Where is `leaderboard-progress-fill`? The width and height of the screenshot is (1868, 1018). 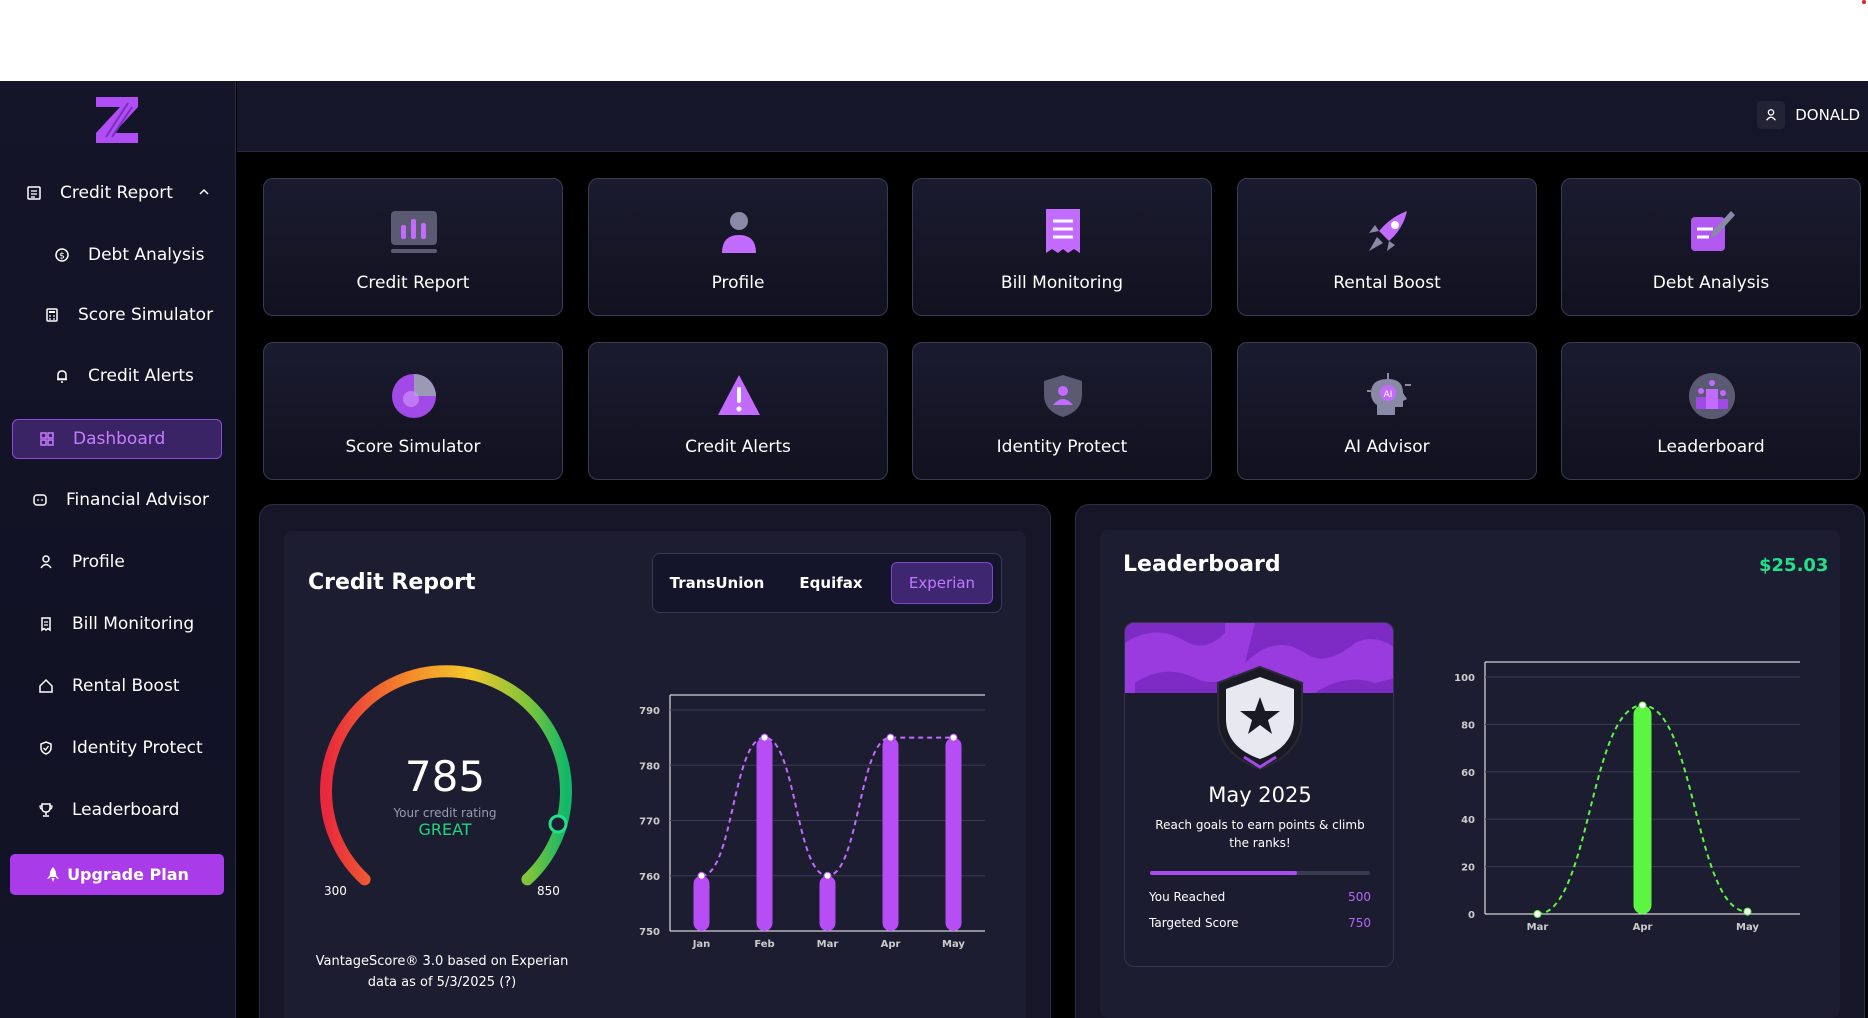 leaderboard-progress-fill is located at coordinates (1223, 873).